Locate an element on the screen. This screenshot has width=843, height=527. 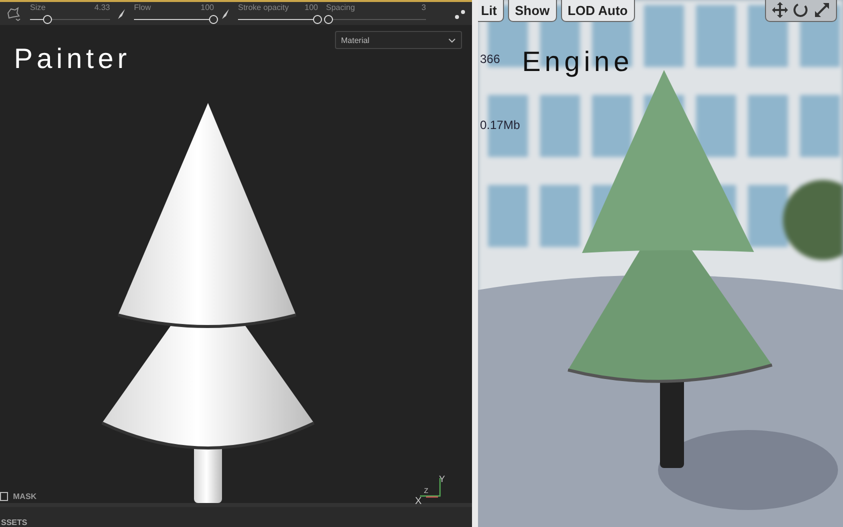
slider-label: Size is located at coordinates (38, 8).